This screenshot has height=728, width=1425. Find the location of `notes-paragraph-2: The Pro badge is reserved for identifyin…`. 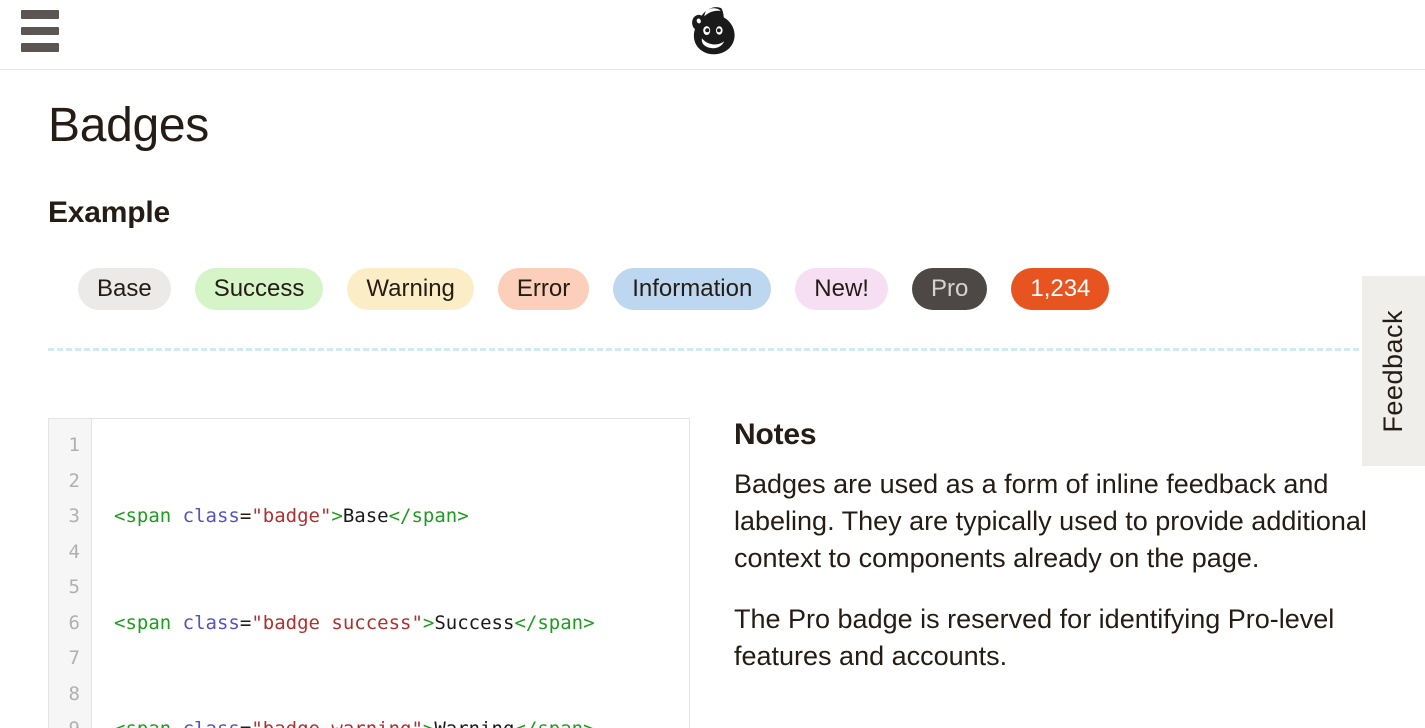

notes-paragraph-2: The Pro badge is reserved for identifyin… is located at coordinates (1034, 638).